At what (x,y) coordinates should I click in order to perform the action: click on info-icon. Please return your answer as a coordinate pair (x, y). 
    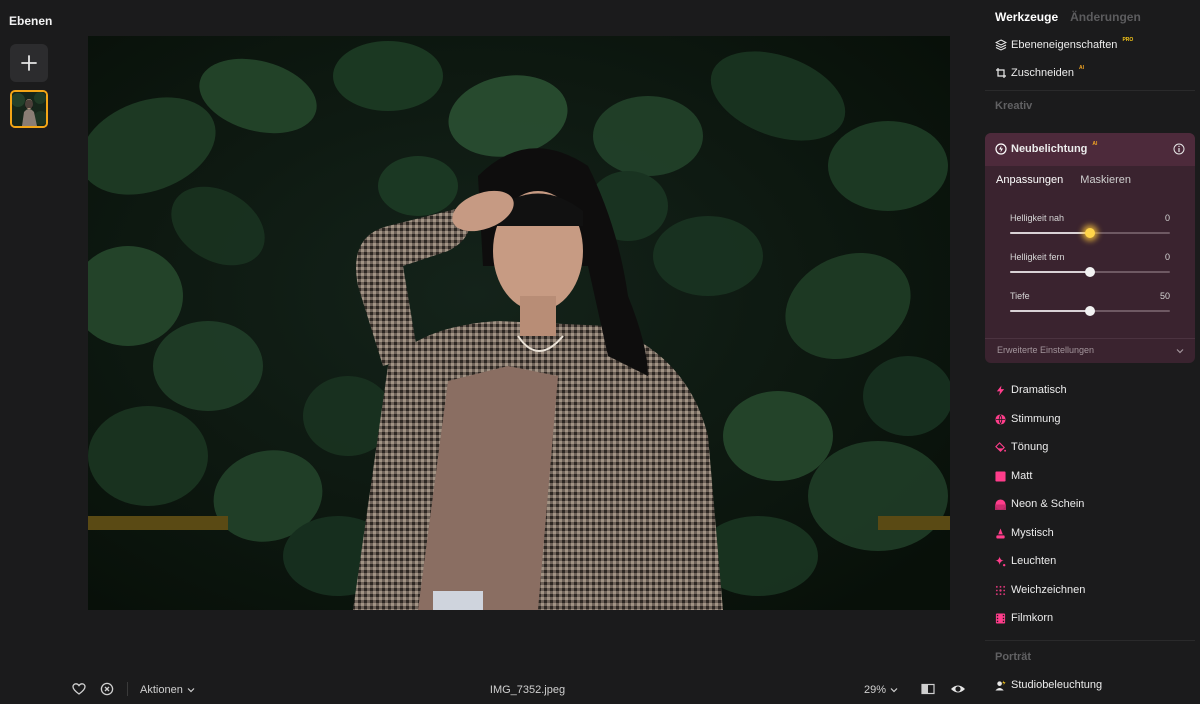
    Looking at the image, I should click on (1179, 149).